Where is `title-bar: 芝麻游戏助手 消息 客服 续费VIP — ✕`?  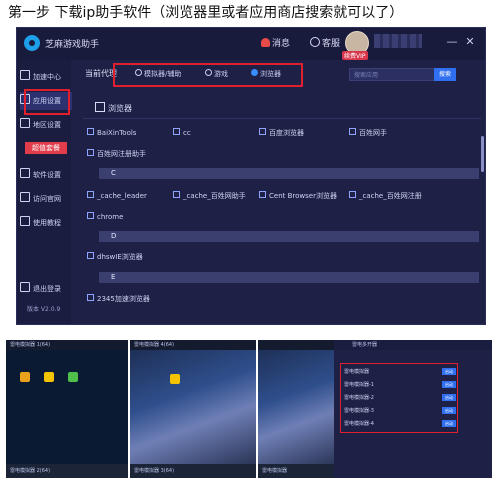
title-bar: 芝麻游戏助手 消息 客服 续费VIP — ✕ is located at coordinates (251, 44).